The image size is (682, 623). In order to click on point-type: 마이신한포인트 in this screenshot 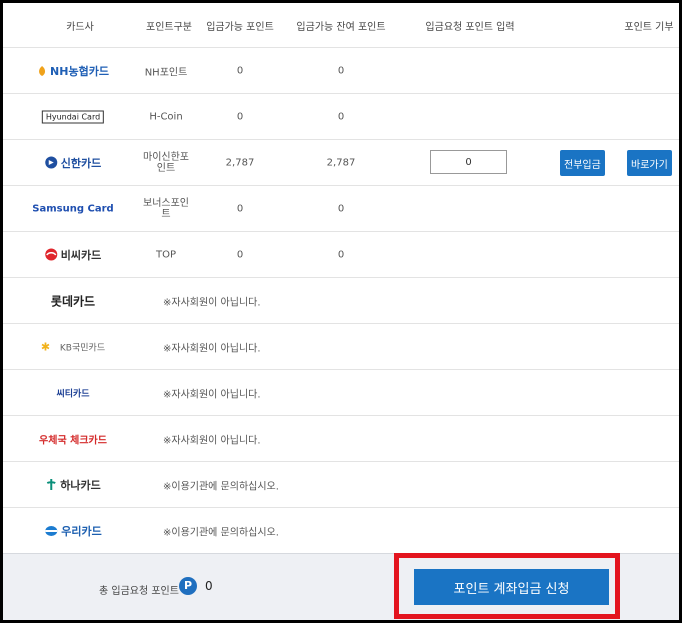, I will do `click(166, 162)`.